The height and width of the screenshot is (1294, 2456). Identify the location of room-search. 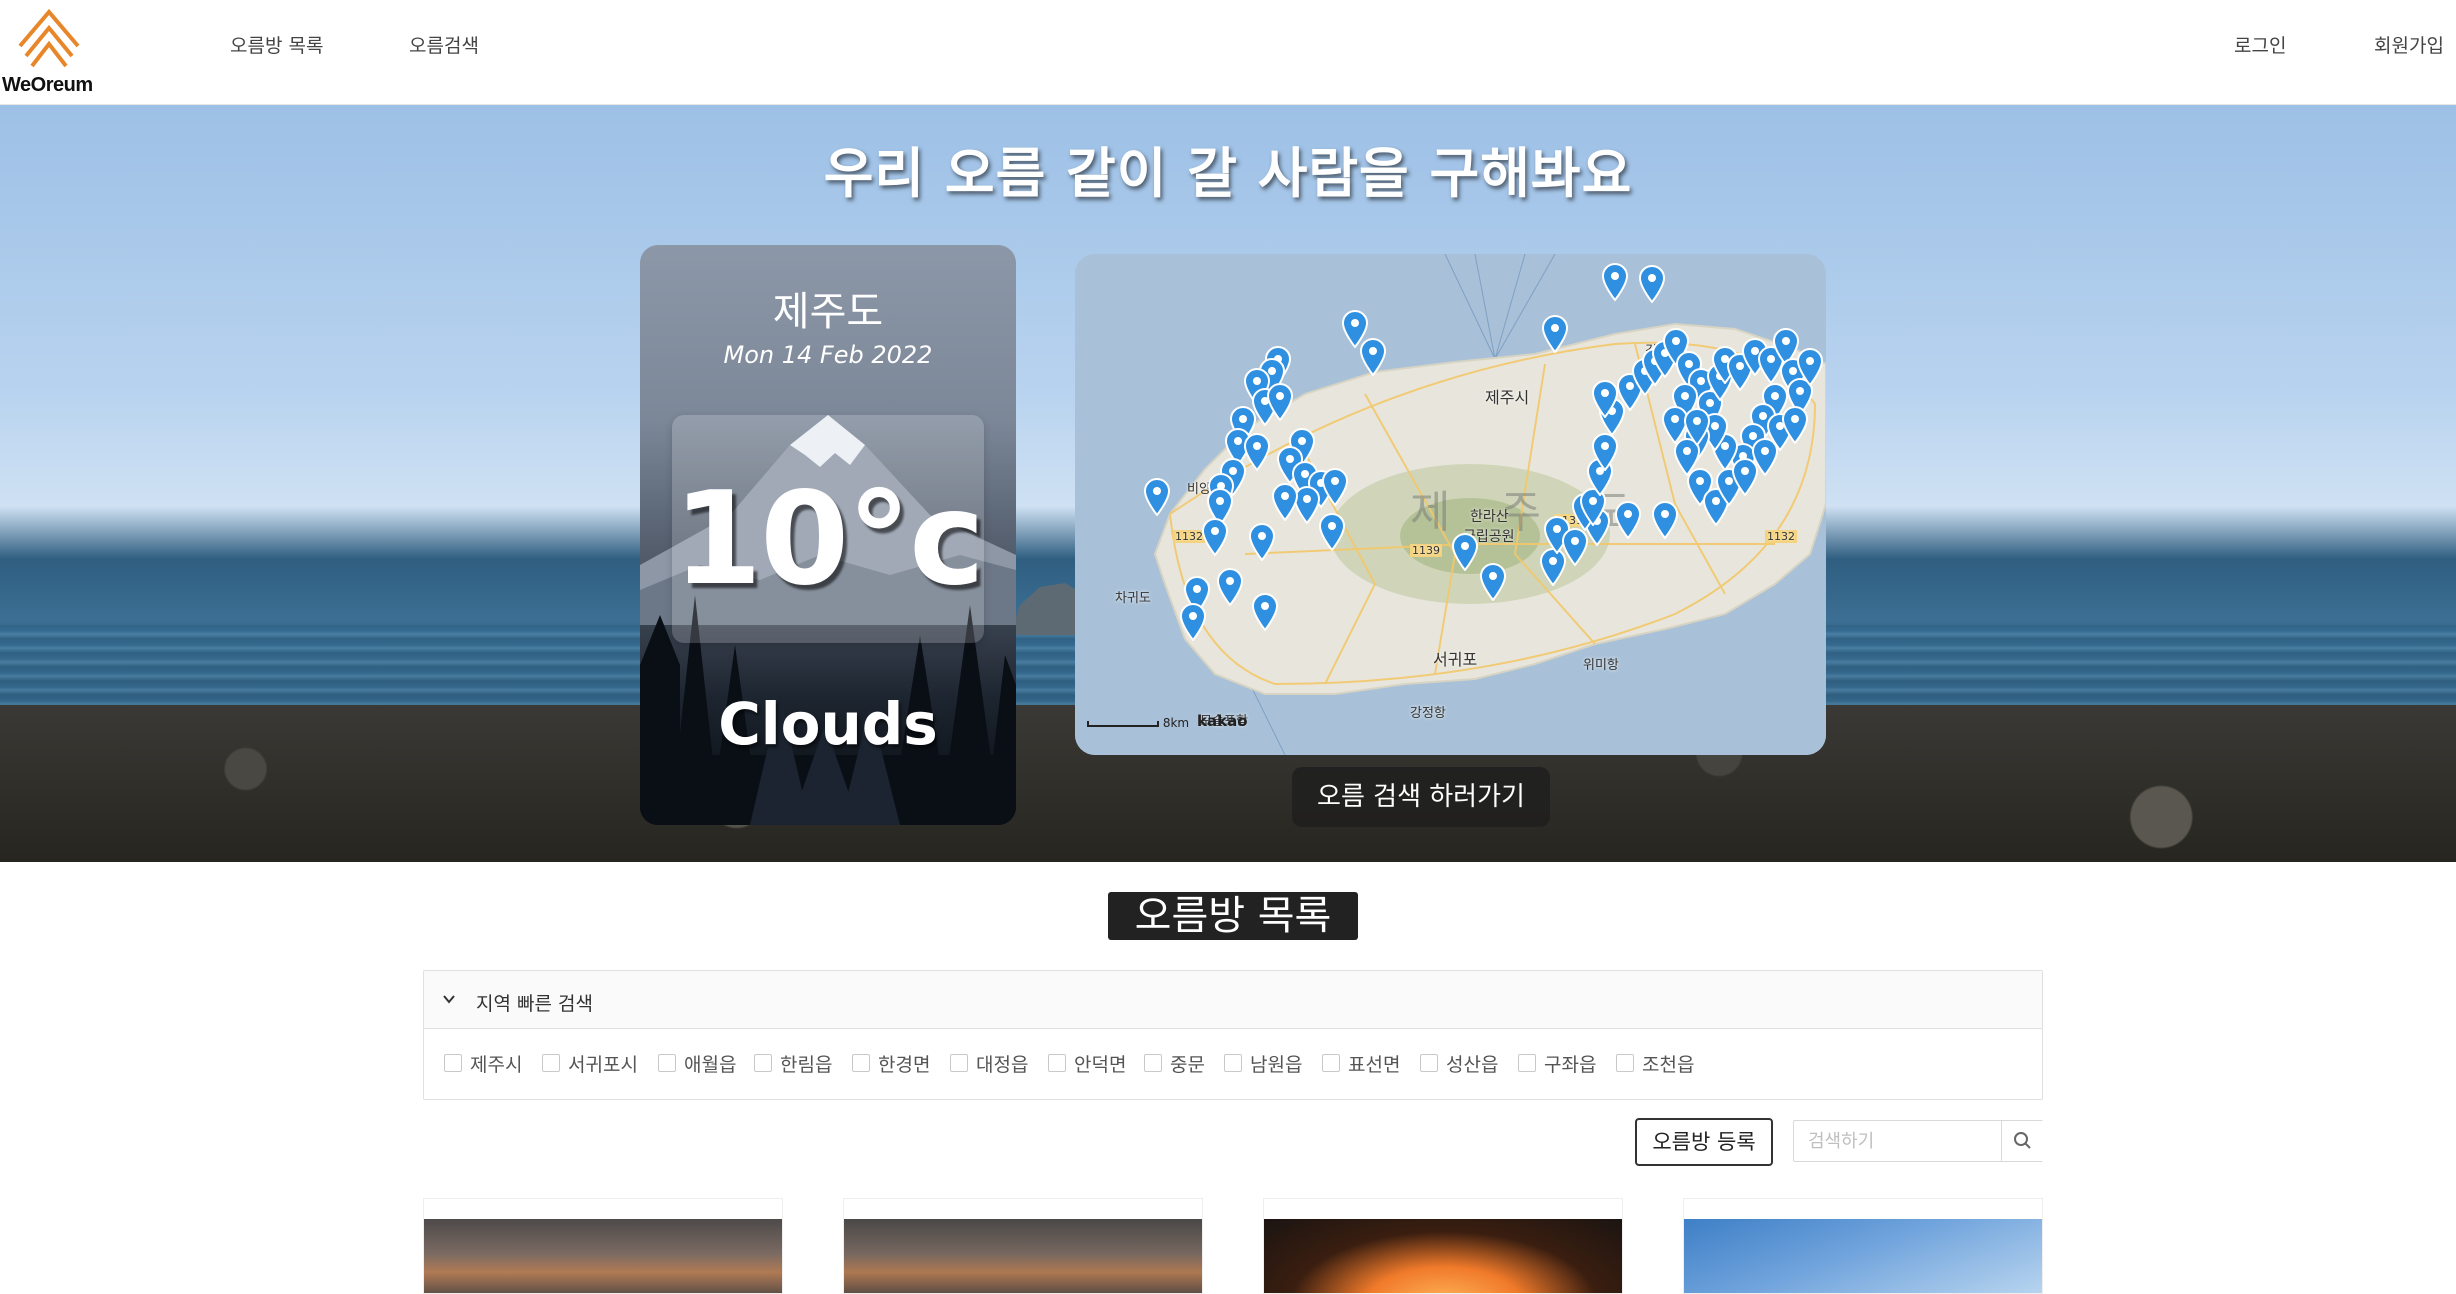
(1918, 1141).